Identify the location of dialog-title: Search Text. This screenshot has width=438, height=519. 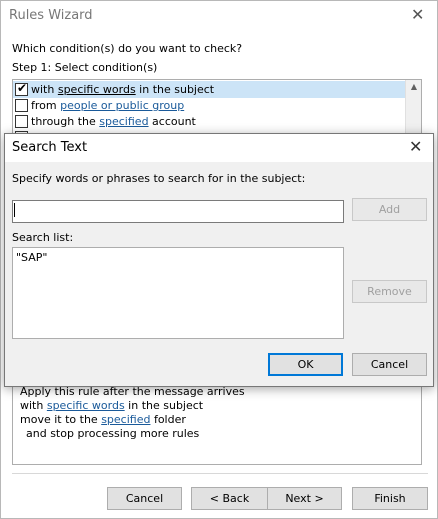
(50, 147).